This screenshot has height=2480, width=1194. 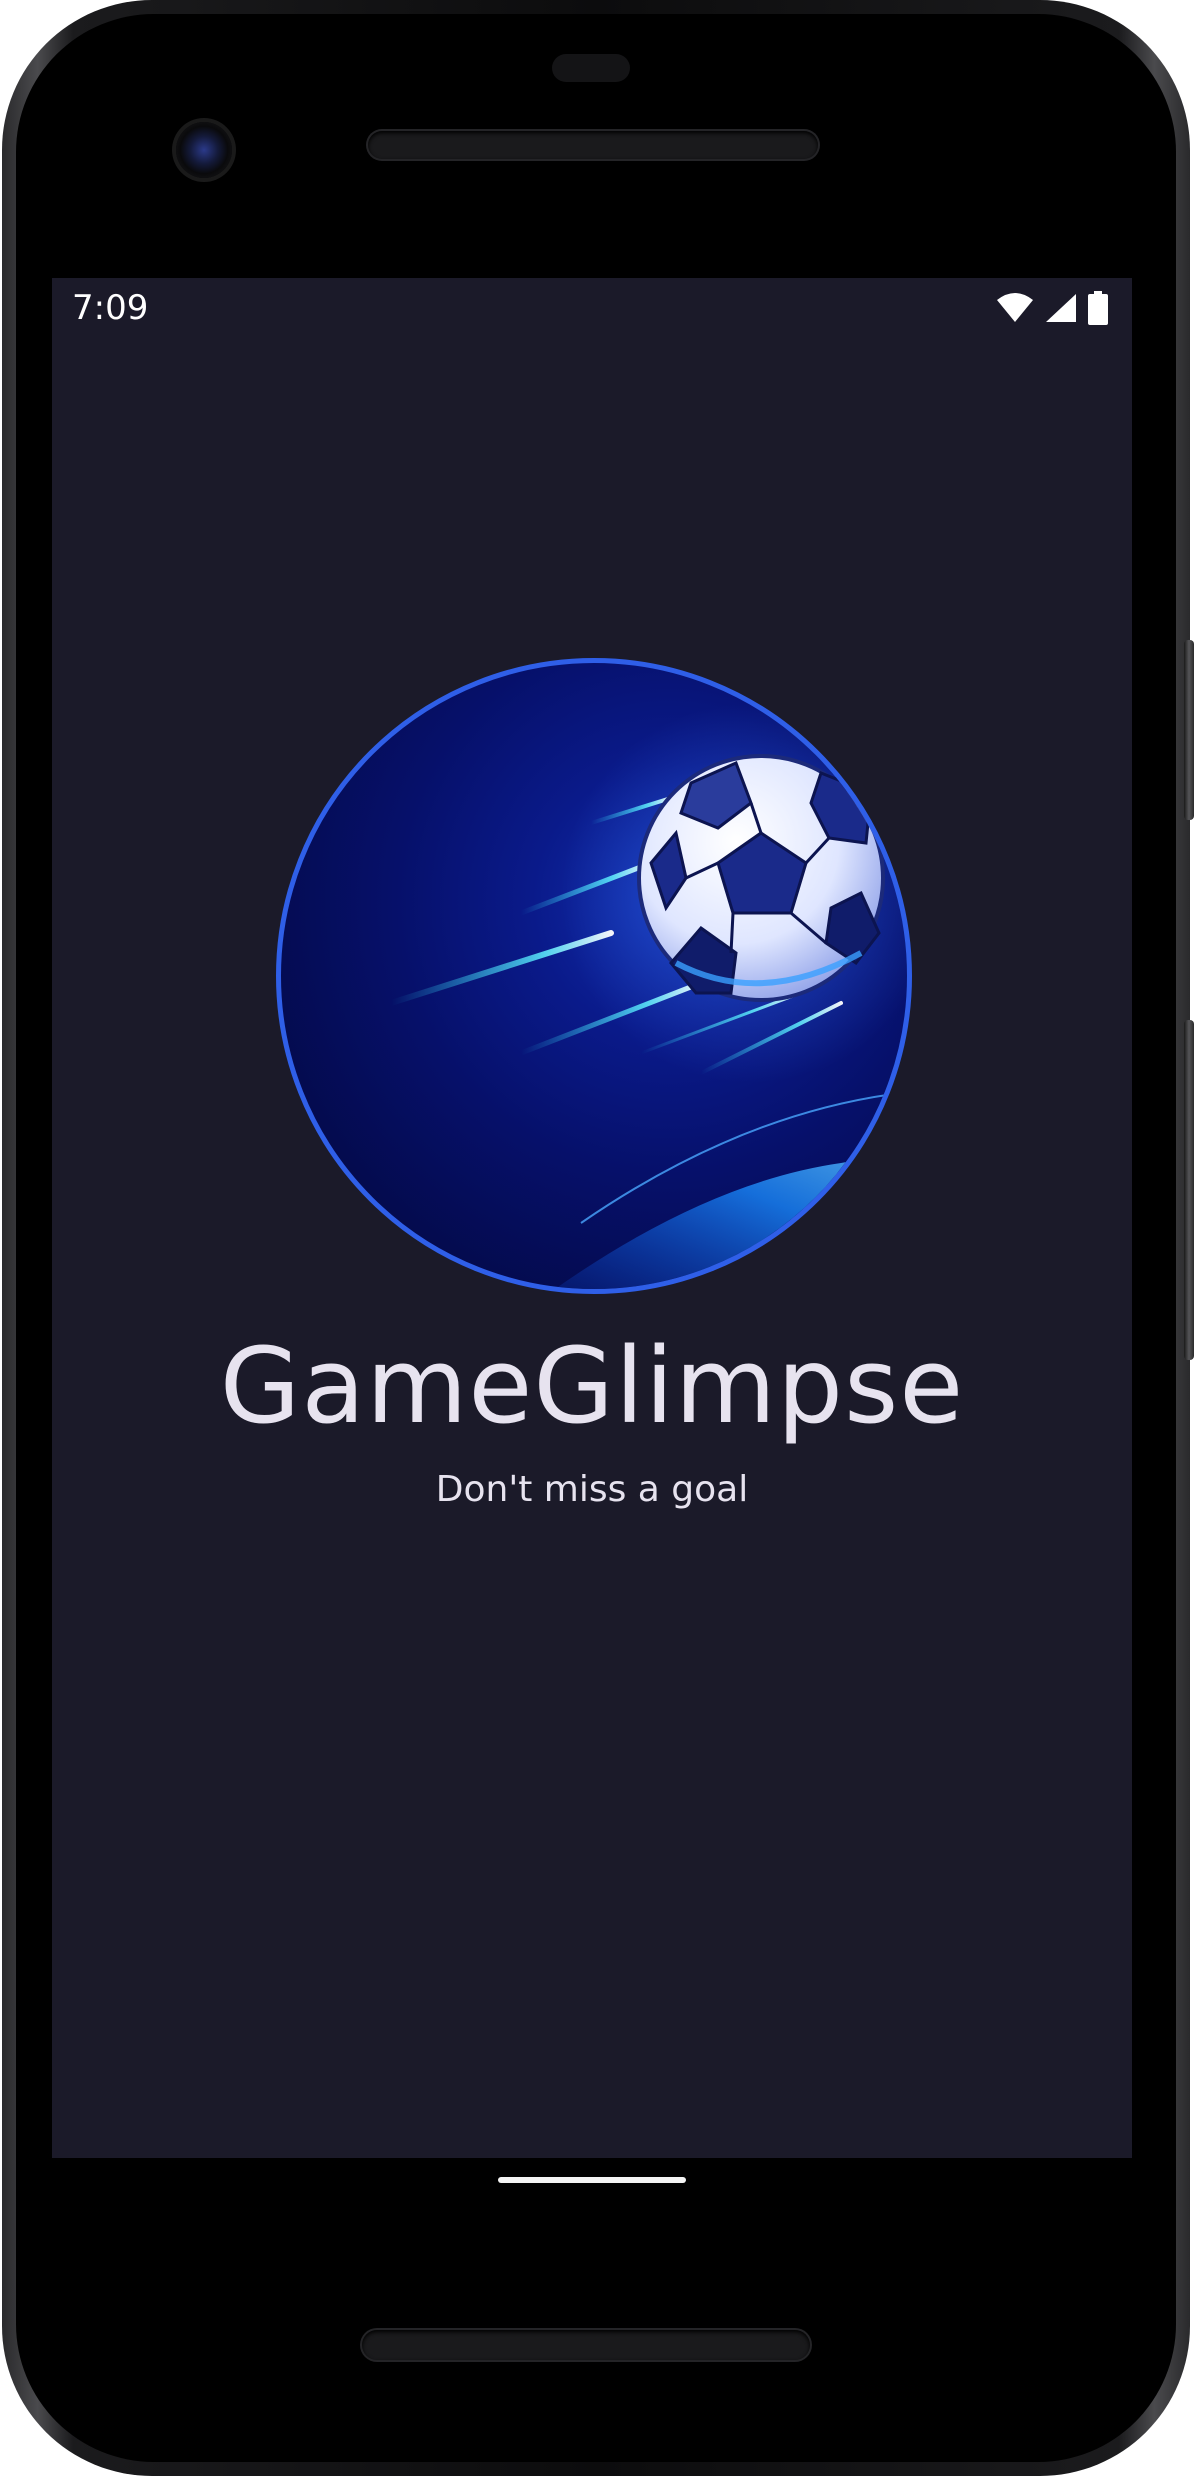 I want to click on front-camera, so click(x=204, y=150).